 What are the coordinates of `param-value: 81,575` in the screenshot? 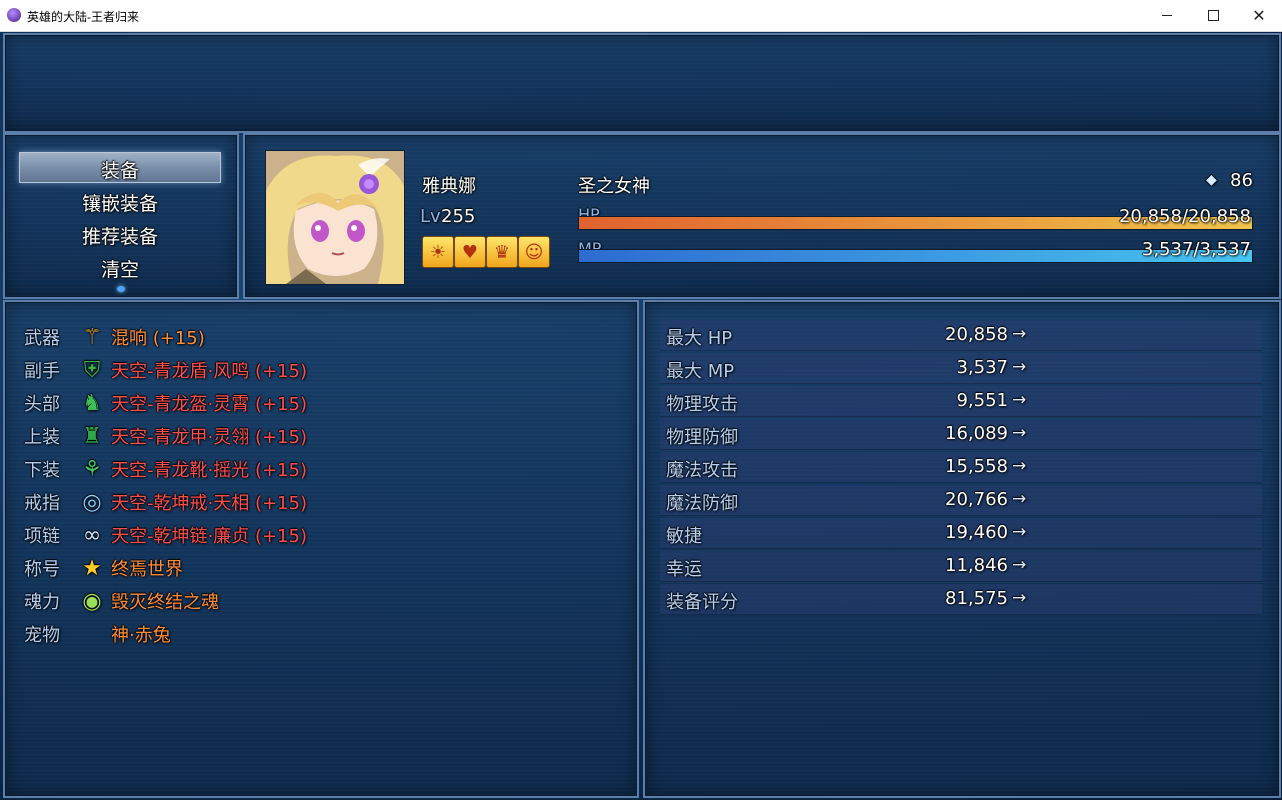 It's located at (976, 598).